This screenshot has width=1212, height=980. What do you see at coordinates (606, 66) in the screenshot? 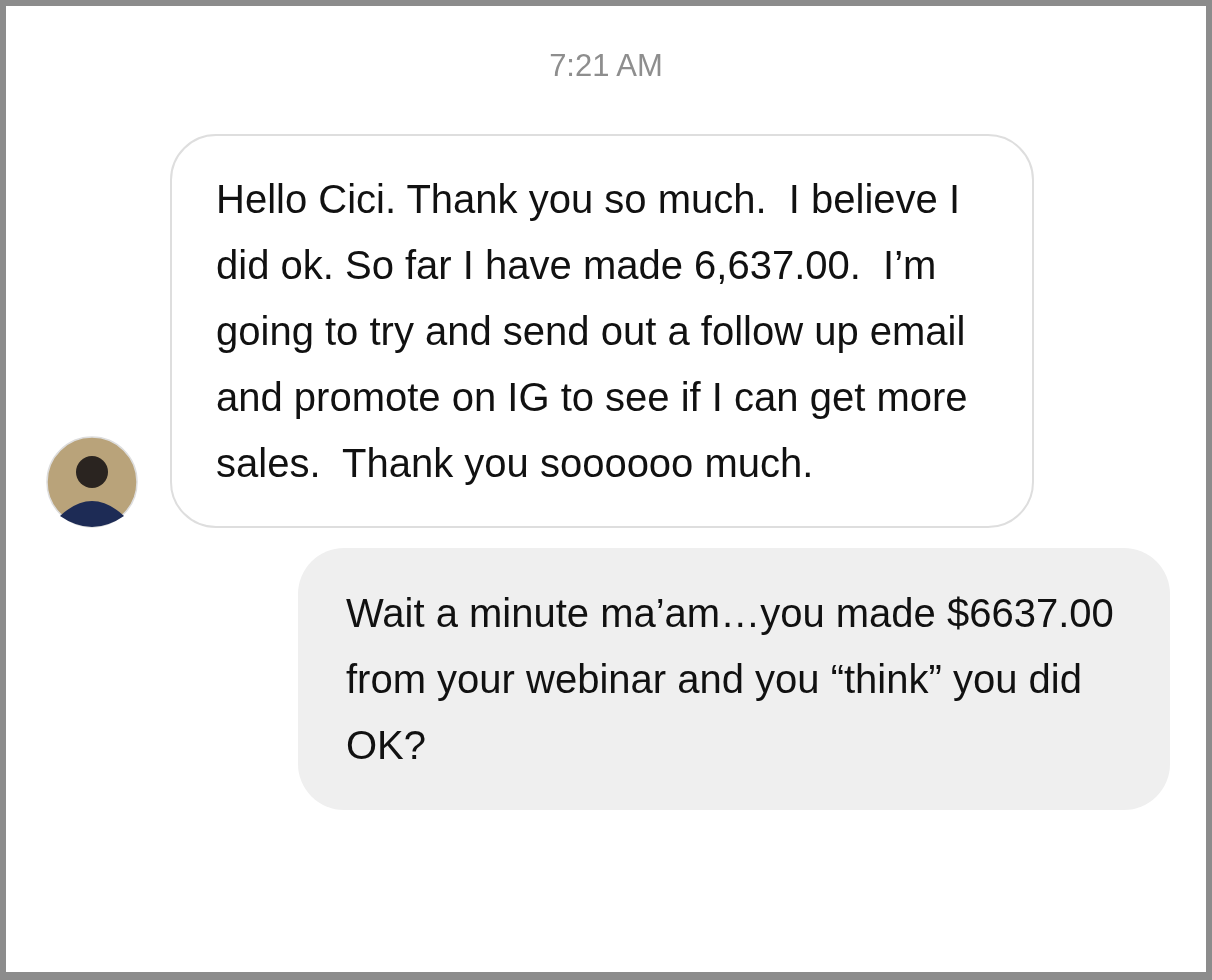
I see `timestamp: 7:21 AM` at bounding box center [606, 66].